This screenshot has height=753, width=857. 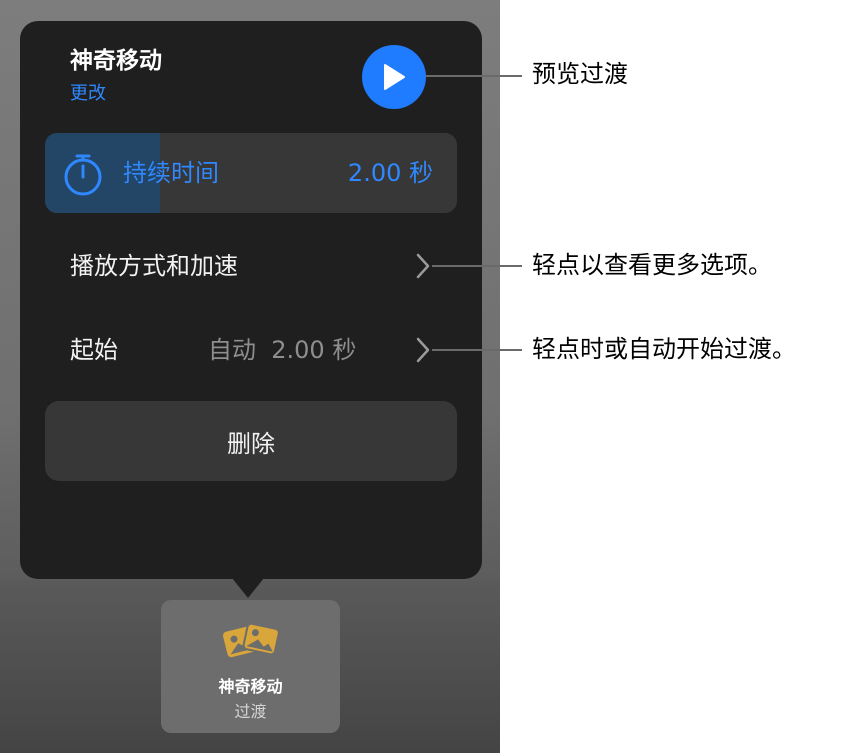 What do you see at coordinates (474, 76) in the screenshot?
I see `callout-line-preview` at bounding box center [474, 76].